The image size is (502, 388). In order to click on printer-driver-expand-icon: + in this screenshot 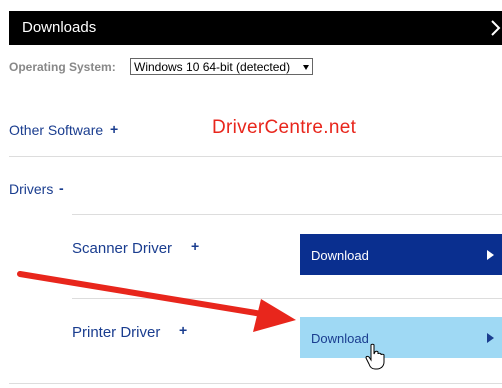, I will do `click(183, 330)`.